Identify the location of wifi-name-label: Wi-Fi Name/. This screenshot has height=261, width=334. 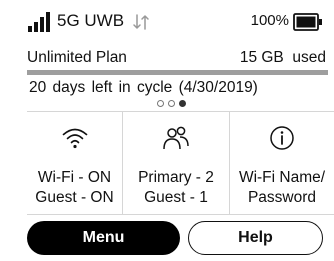
(282, 177).